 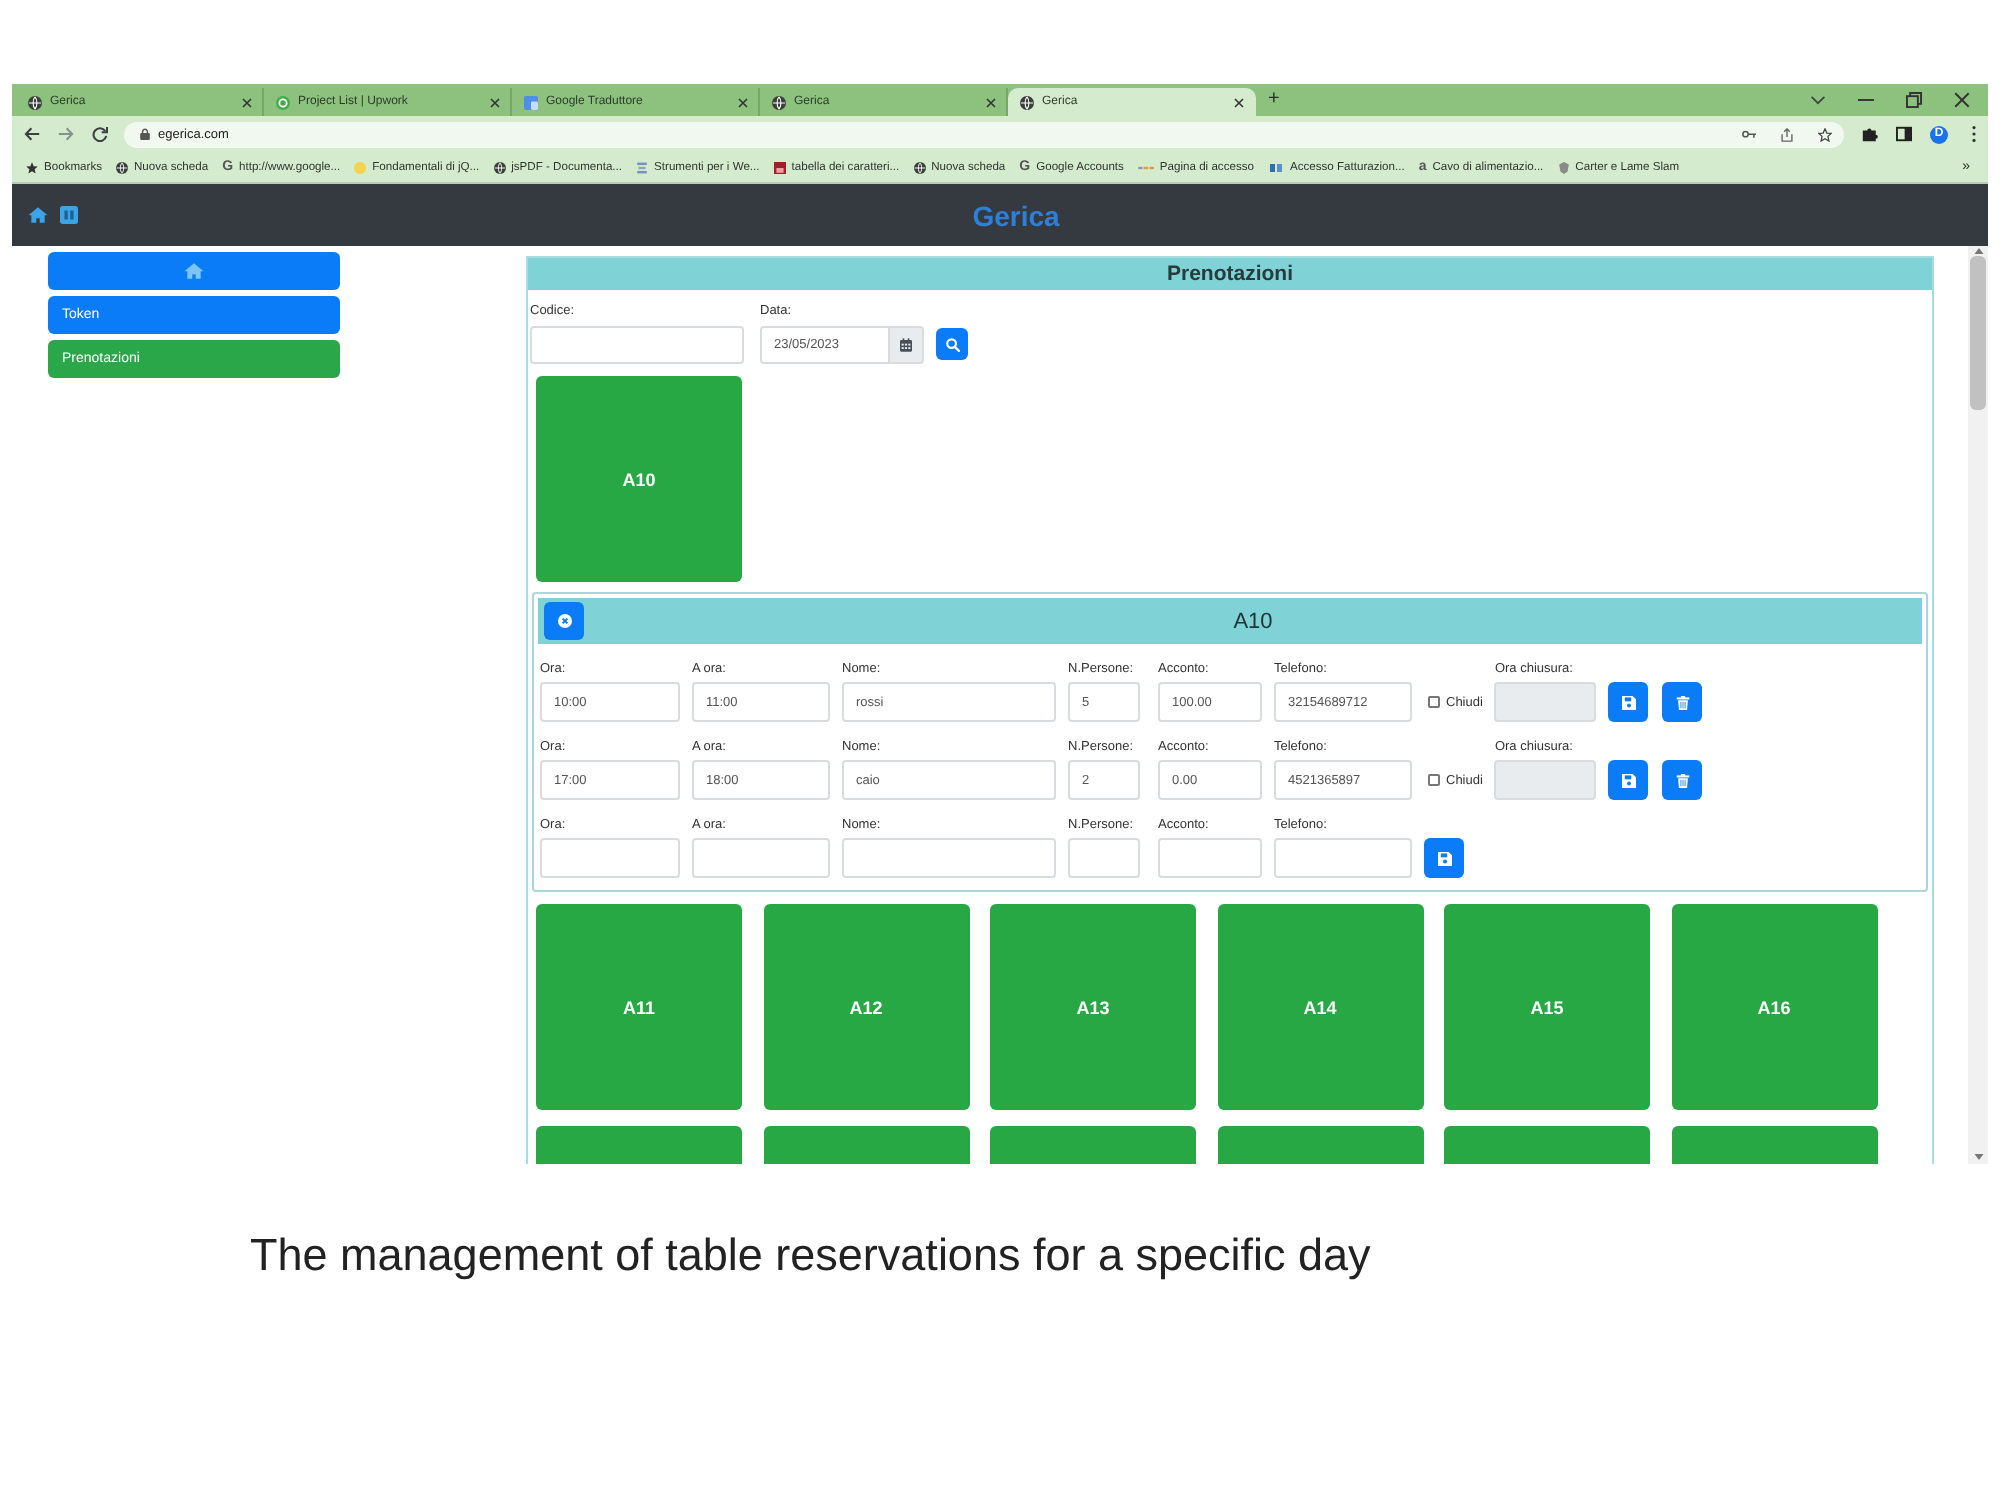 I want to click on scrollbar-thumb, so click(x=1978, y=333).